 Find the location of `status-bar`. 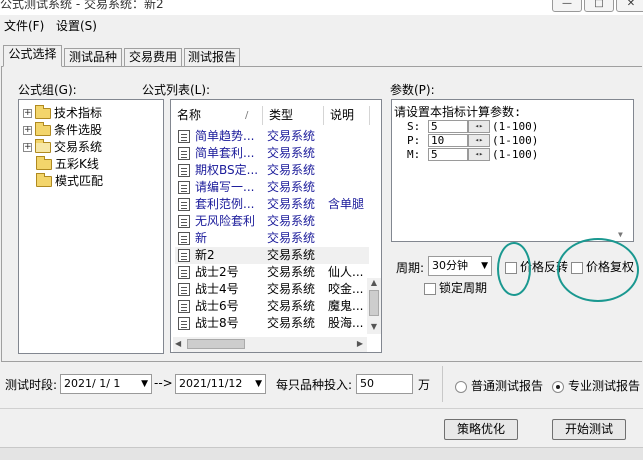

status-bar is located at coordinates (321, 453).